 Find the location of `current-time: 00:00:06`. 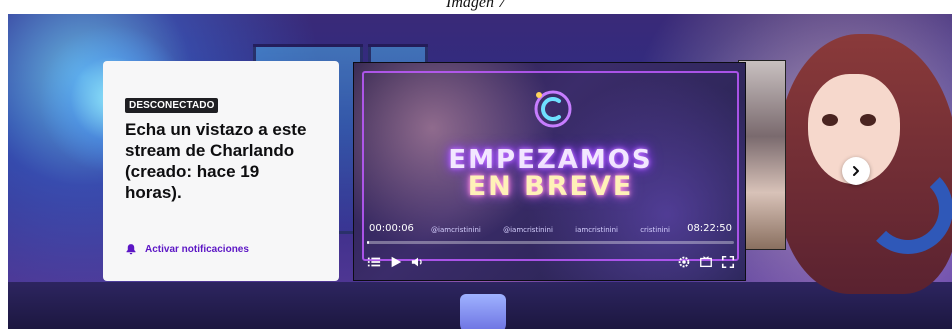

current-time: 00:00:06 is located at coordinates (391, 228).